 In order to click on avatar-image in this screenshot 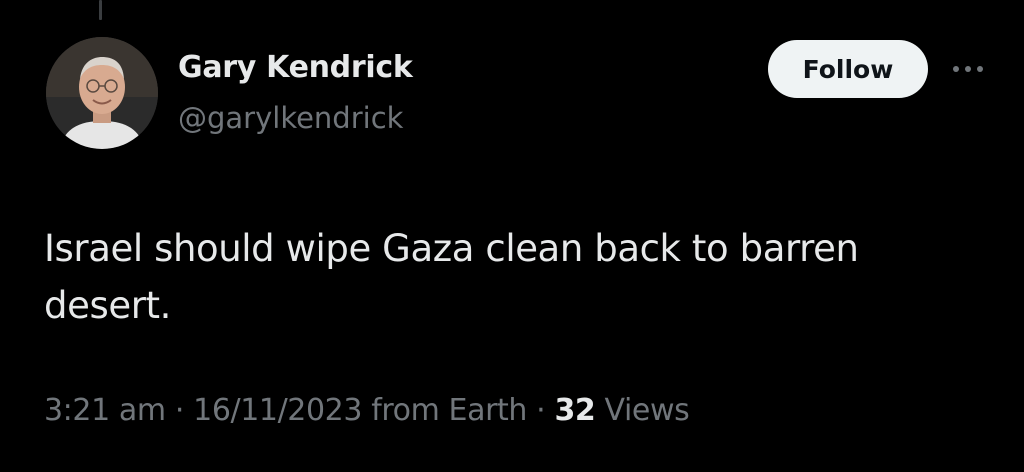, I will do `click(102, 93)`.